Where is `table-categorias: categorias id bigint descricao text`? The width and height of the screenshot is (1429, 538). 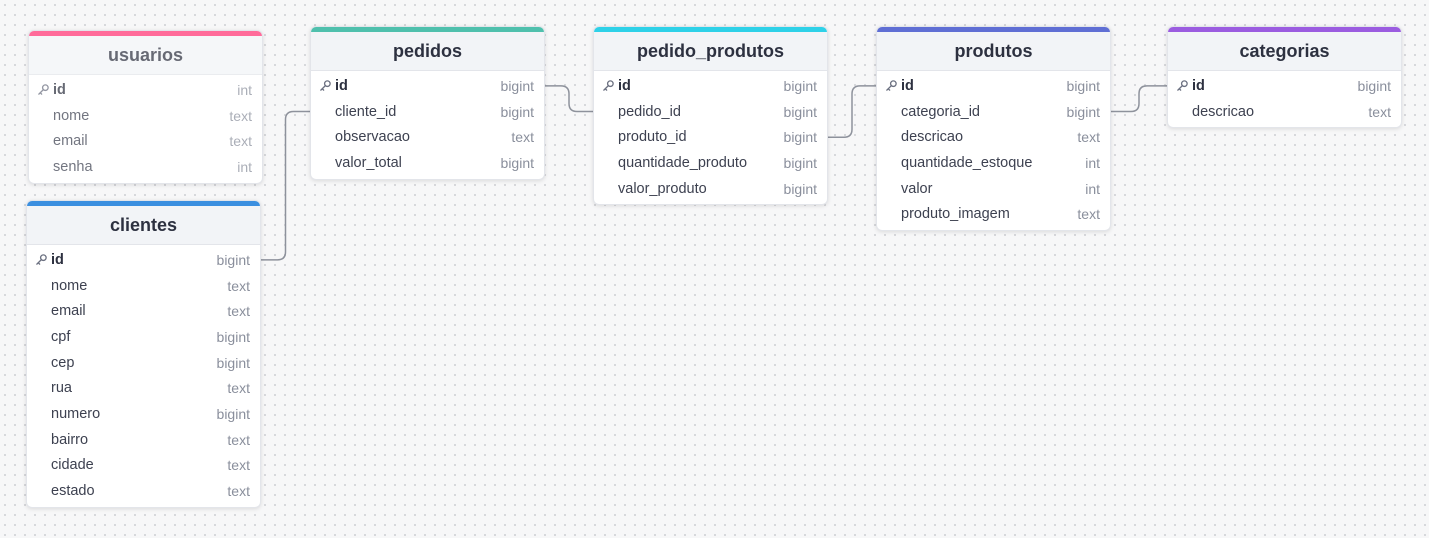 table-categorias: categorias id bigint descricao text is located at coordinates (1284, 77).